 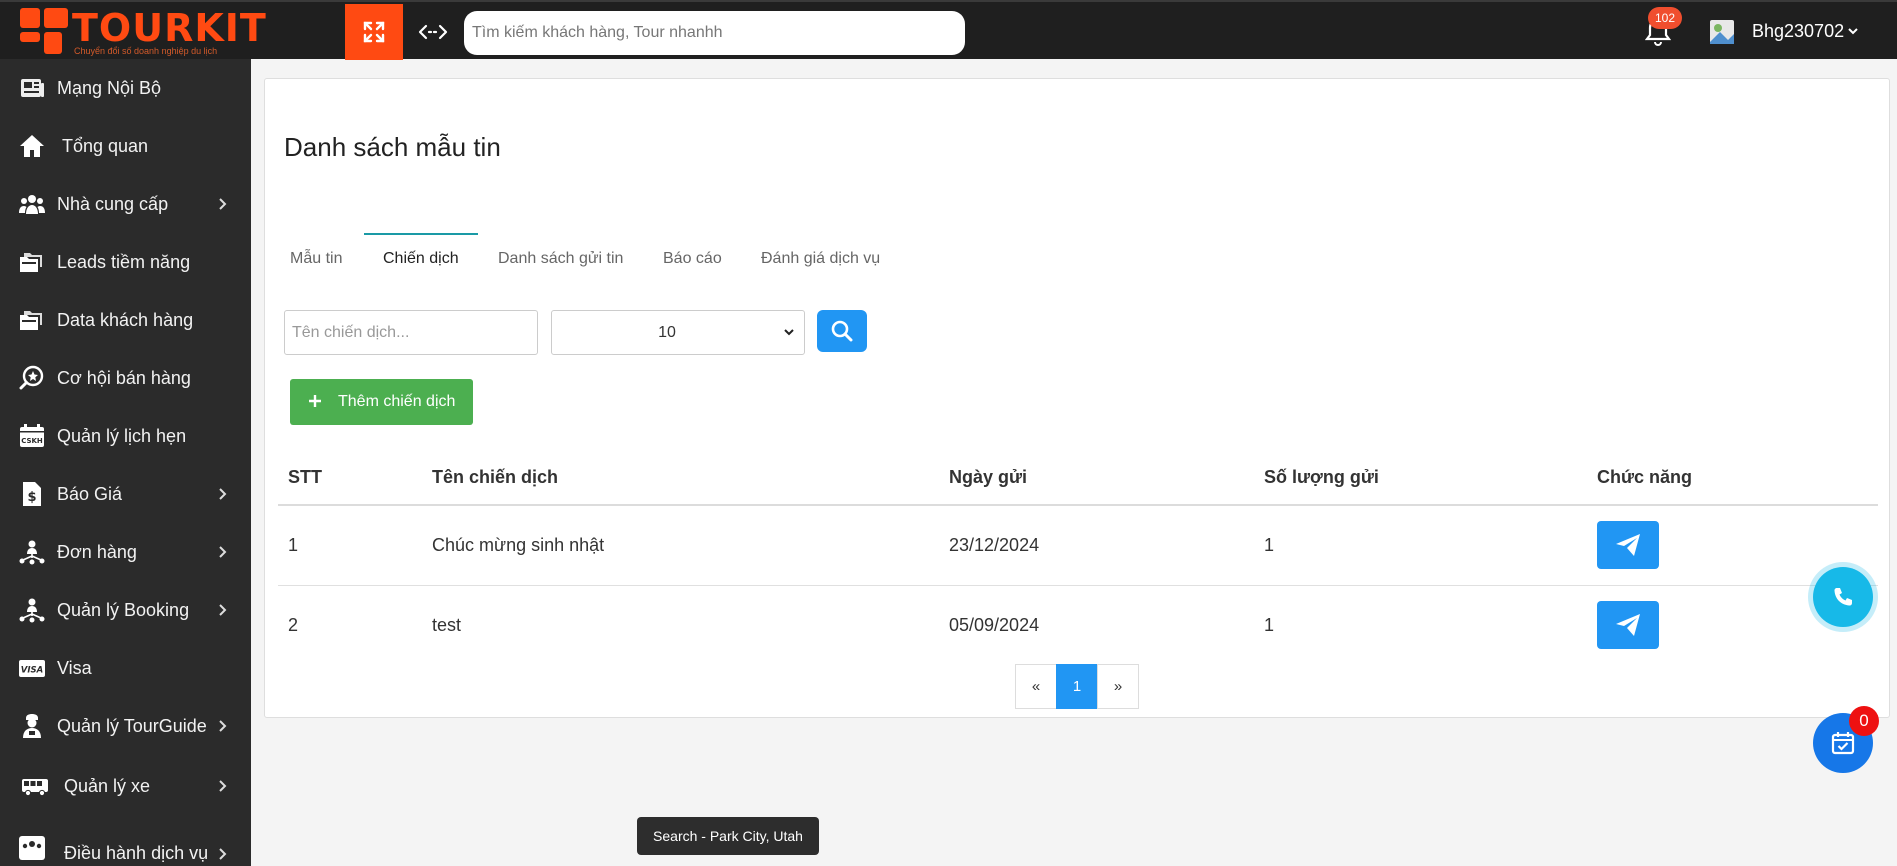 What do you see at coordinates (728, 836) in the screenshot?
I see `search-tooltip: Search - Park City, Utah` at bounding box center [728, 836].